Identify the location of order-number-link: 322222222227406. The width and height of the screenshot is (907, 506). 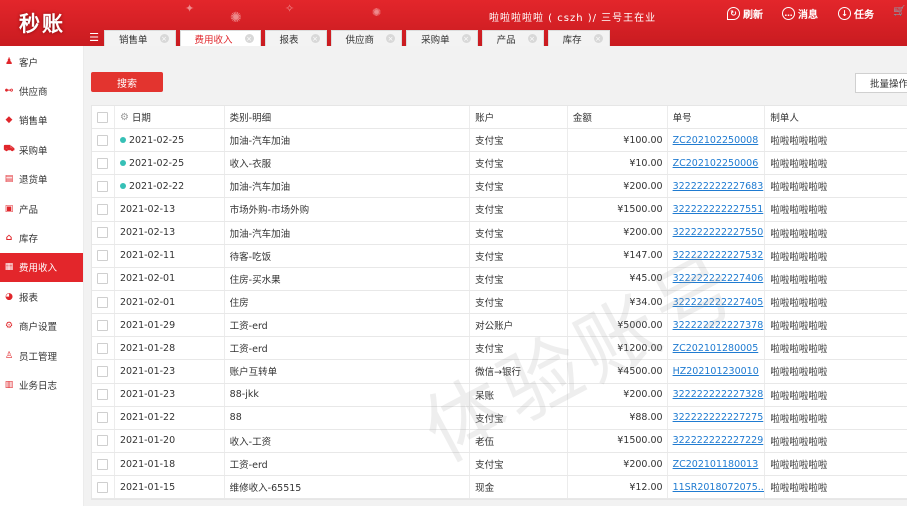
(718, 278).